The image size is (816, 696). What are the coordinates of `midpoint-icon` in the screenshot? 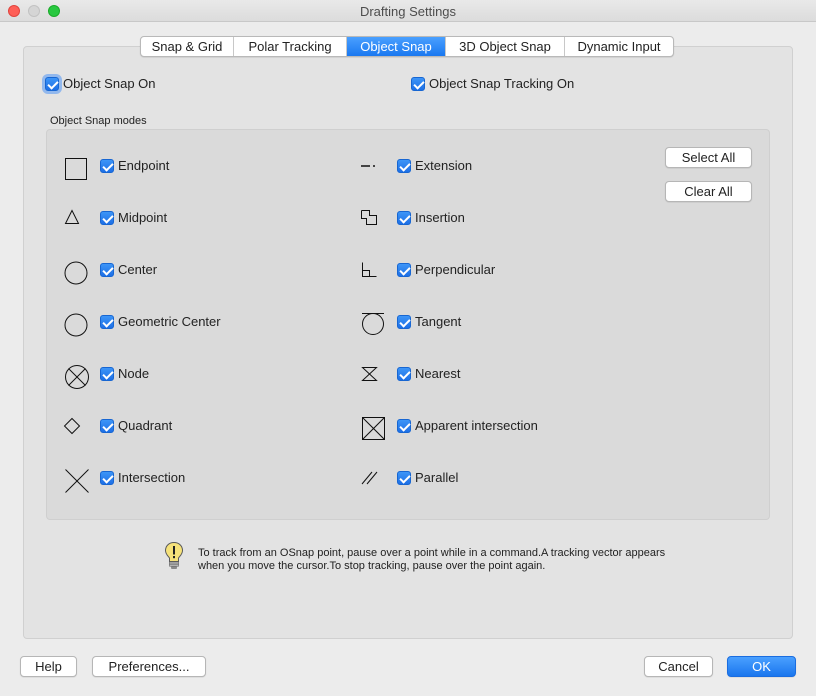 It's located at (72, 217).